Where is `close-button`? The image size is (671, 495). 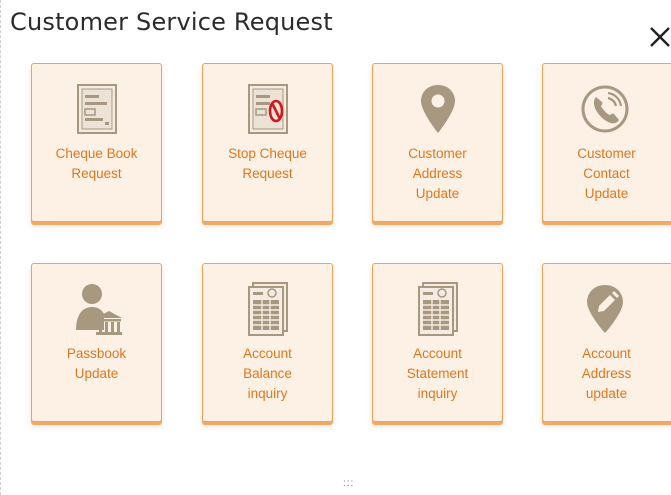
close-button is located at coordinates (659, 37).